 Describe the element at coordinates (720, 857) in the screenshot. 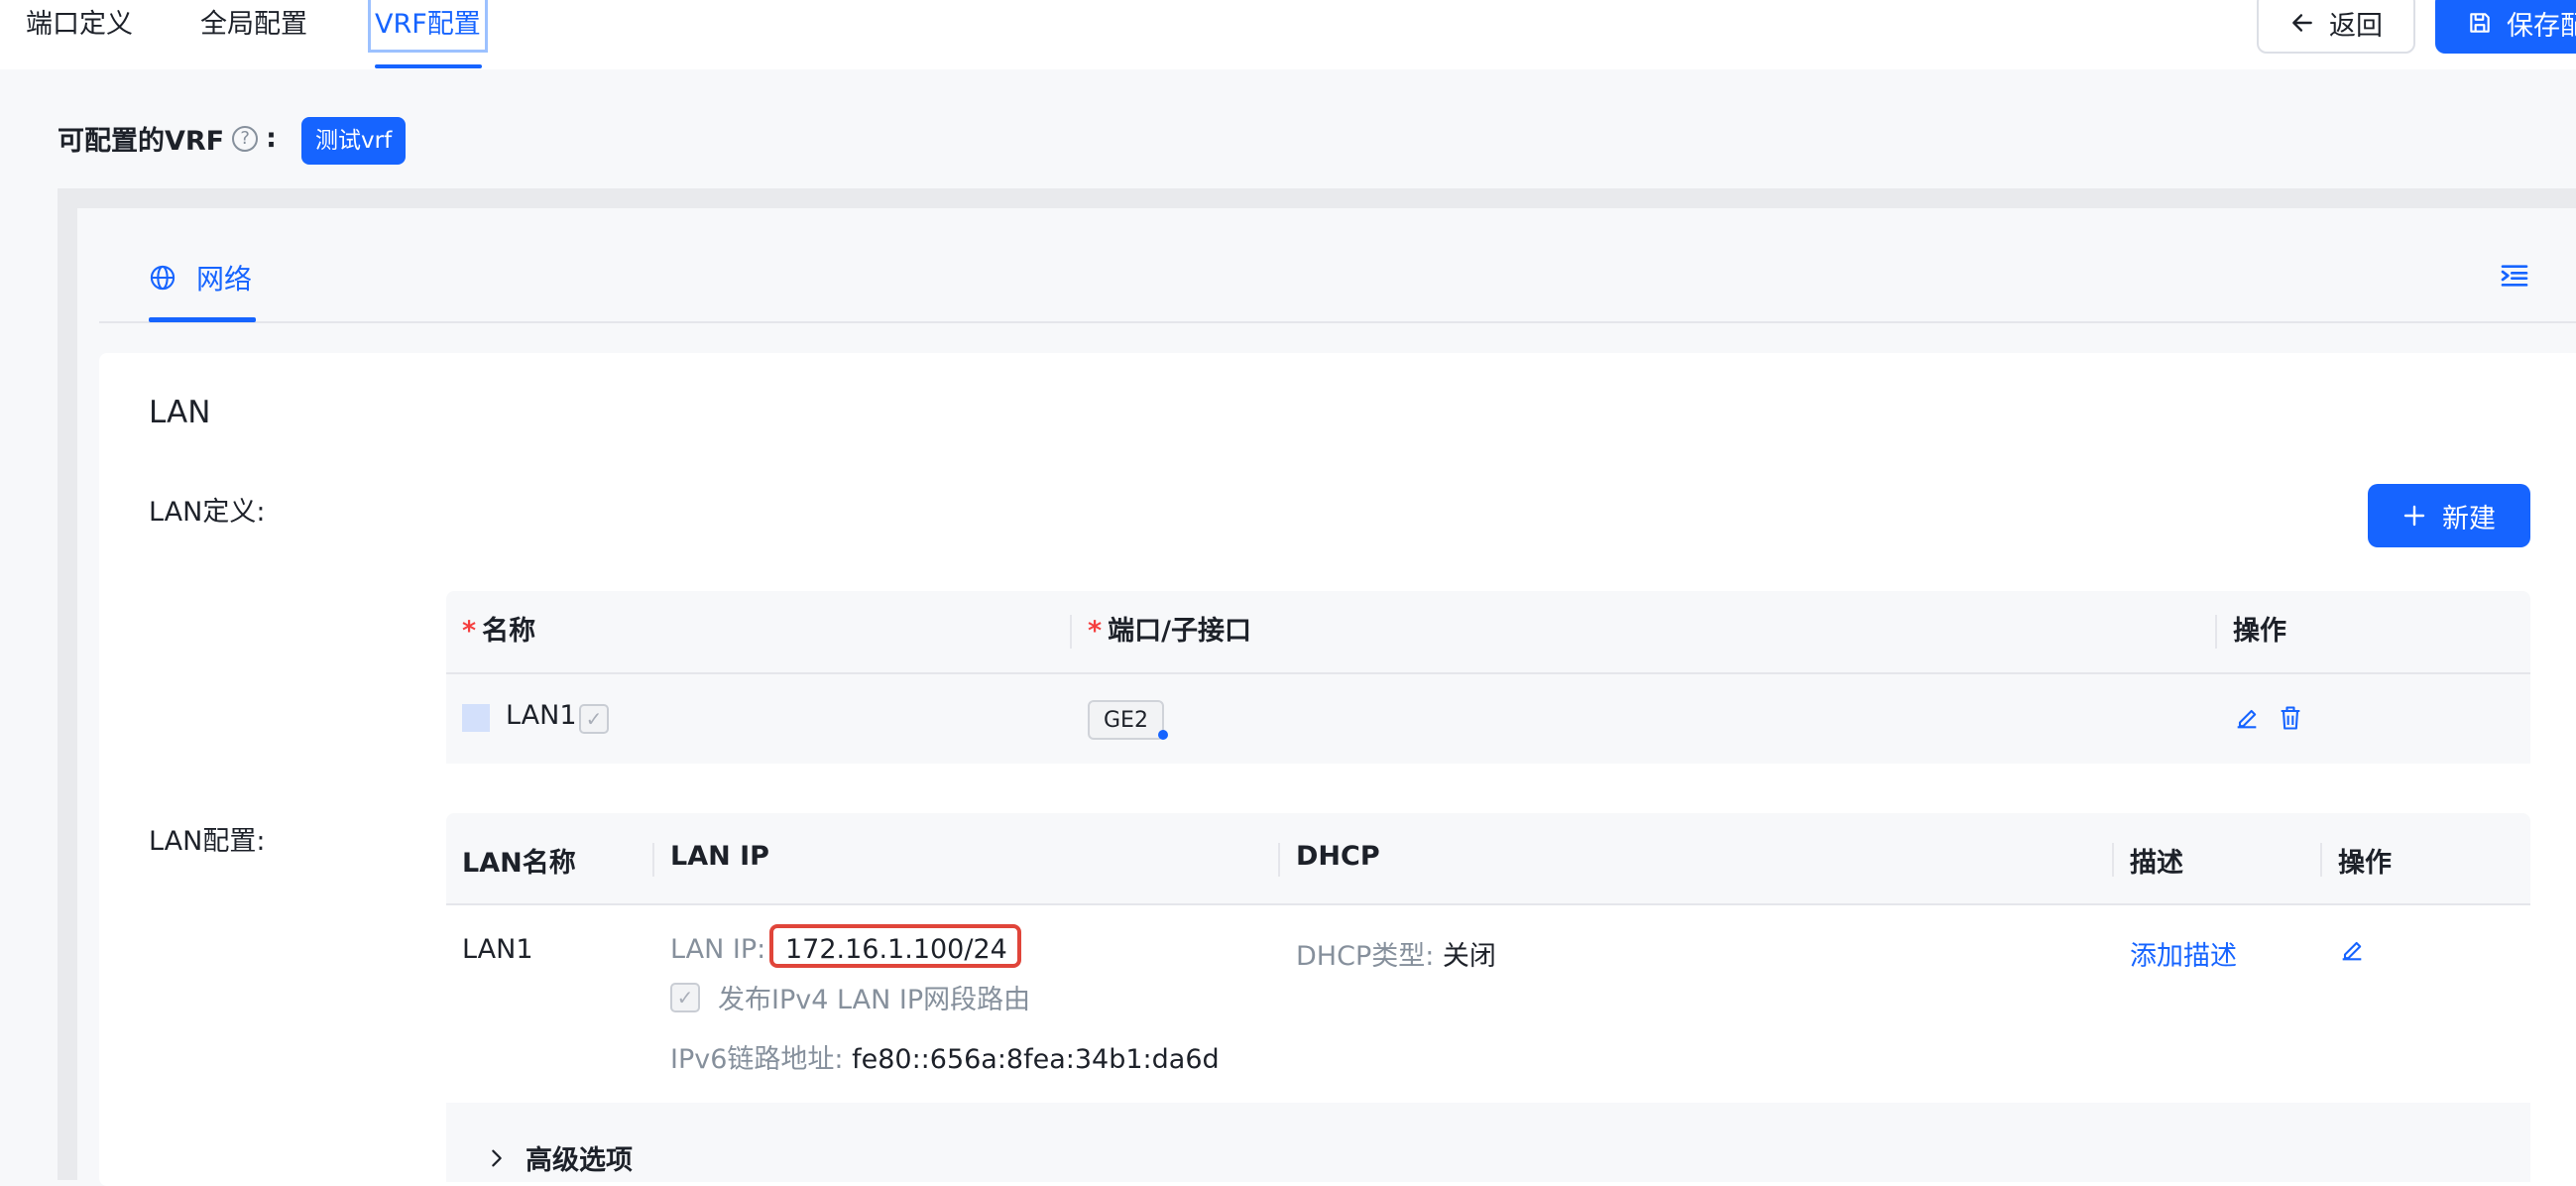

I see `th-lan-ip: LAN IP` at that location.